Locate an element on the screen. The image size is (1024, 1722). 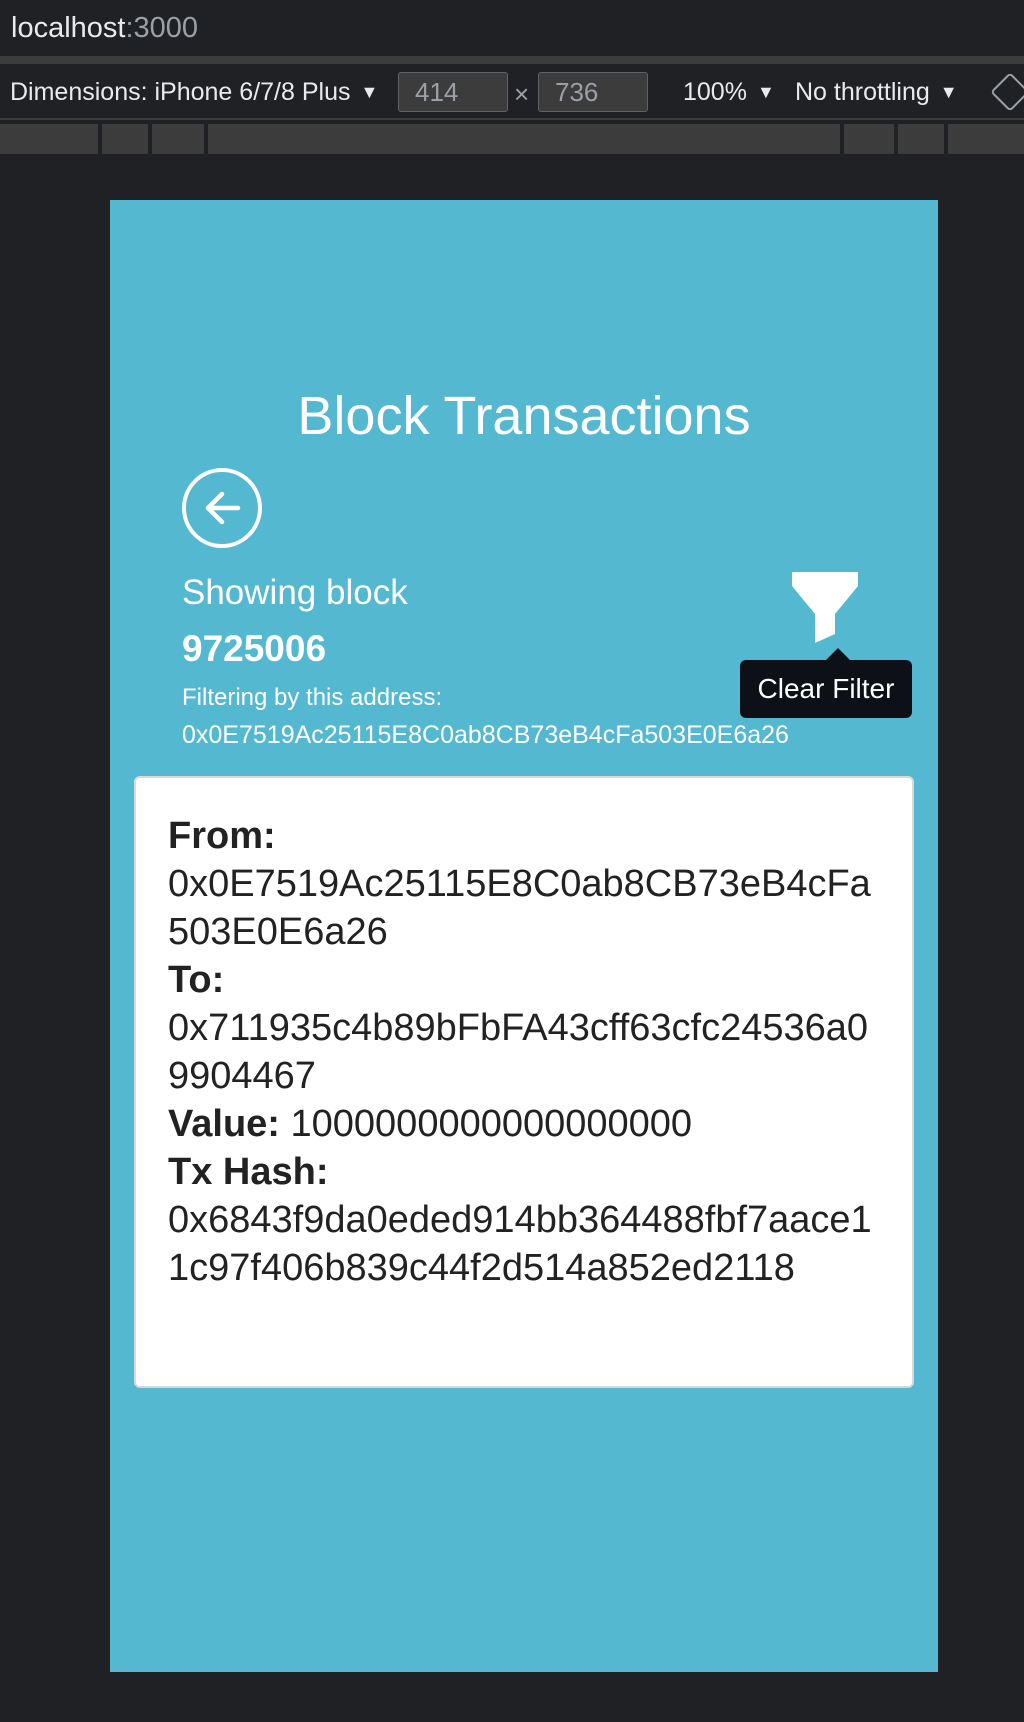
dimensions-dropdown: Dimensions: iPhone 6/7/8 Plus ▼ is located at coordinates (194, 93).